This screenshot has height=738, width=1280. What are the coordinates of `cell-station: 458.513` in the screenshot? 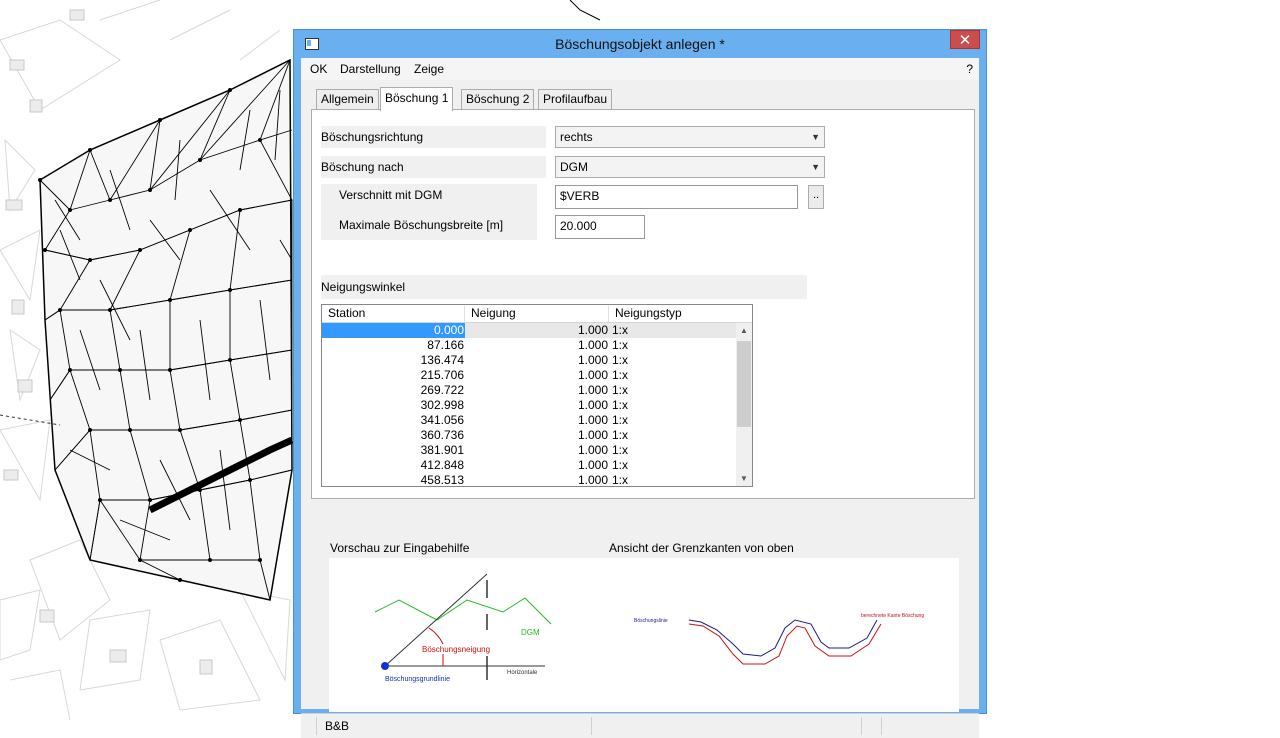 It's located at (393, 479).